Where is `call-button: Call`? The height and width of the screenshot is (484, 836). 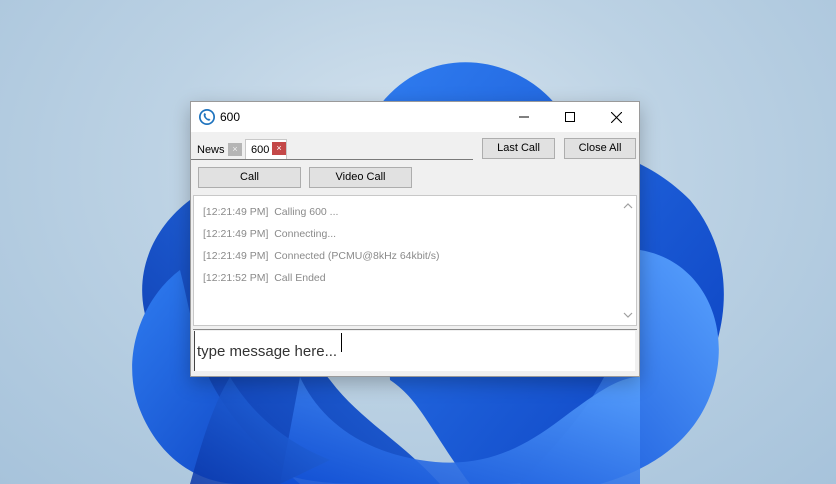
call-button: Call is located at coordinates (249, 177).